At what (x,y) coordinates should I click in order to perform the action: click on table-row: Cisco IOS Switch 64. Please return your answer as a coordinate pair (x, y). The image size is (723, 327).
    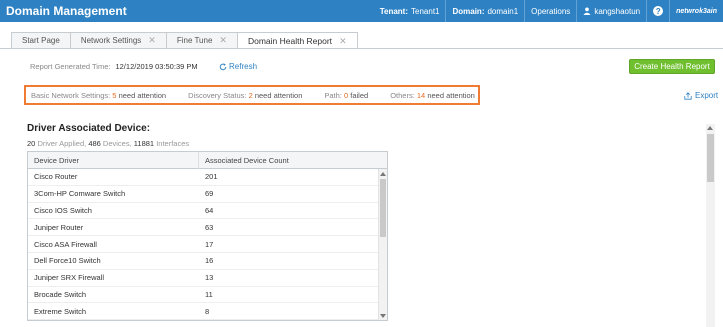
    Looking at the image, I should click on (207, 211).